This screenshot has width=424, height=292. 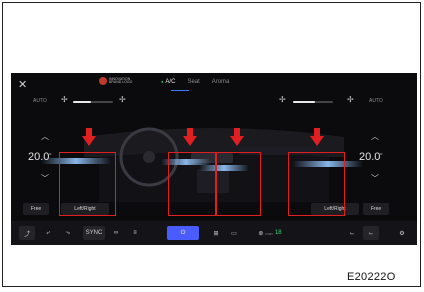 I want to click on temp-up-right-icon: ︿, so click(x=375, y=136).